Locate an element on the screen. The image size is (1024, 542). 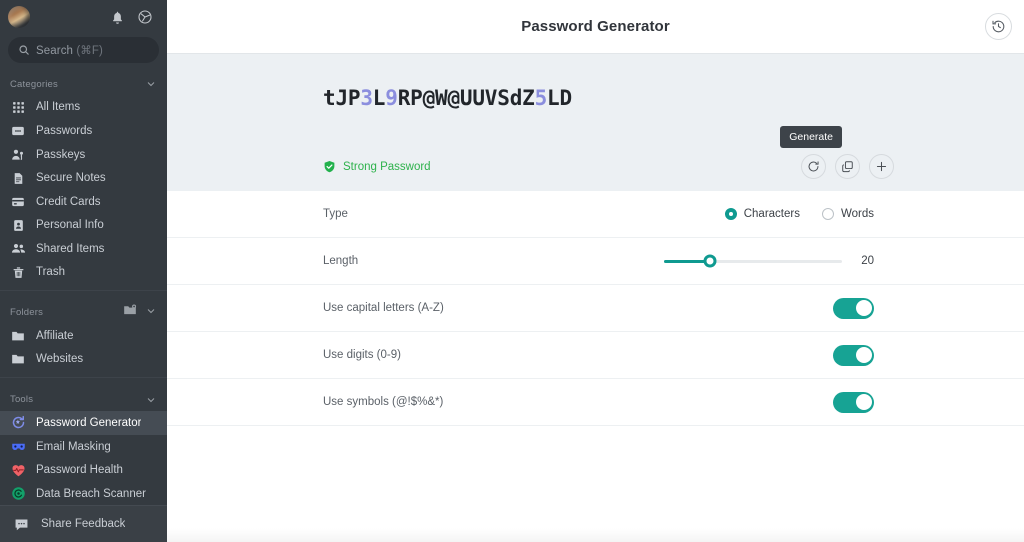
status-badge: Strong Password is located at coordinates (377, 166).